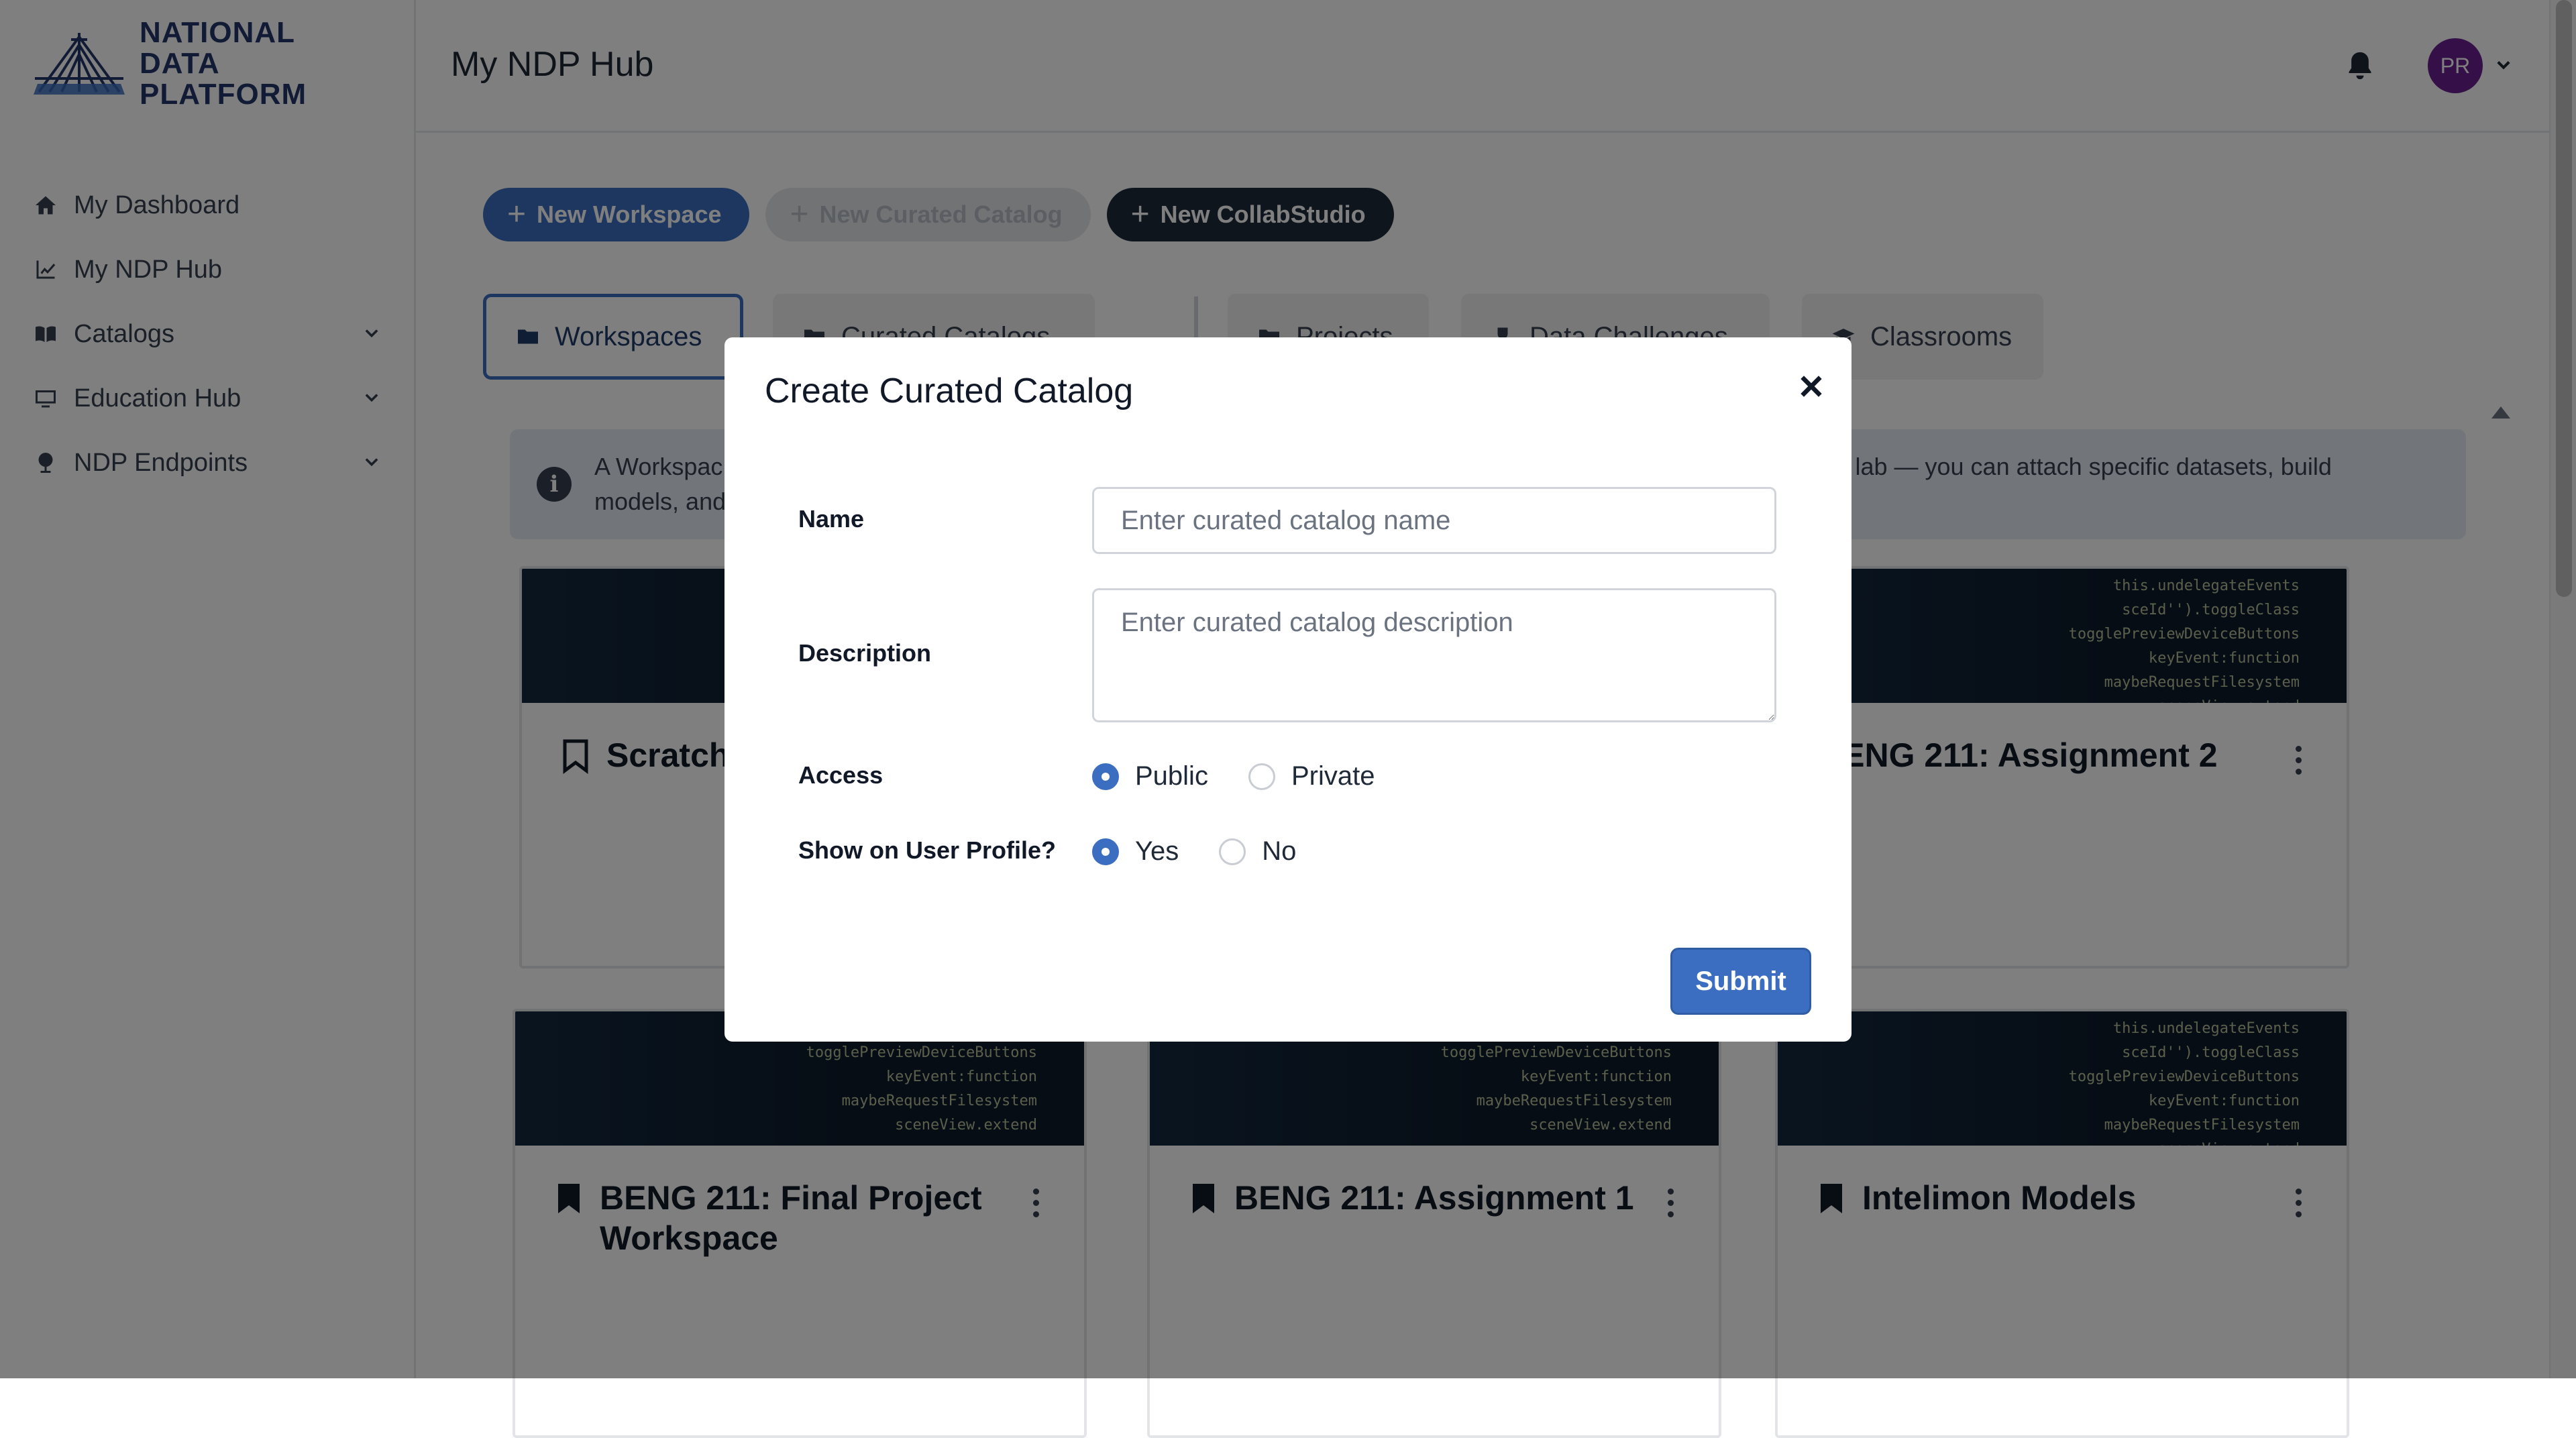 The image size is (2576, 1438). I want to click on profile-no-option: No, so click(1257, 851).